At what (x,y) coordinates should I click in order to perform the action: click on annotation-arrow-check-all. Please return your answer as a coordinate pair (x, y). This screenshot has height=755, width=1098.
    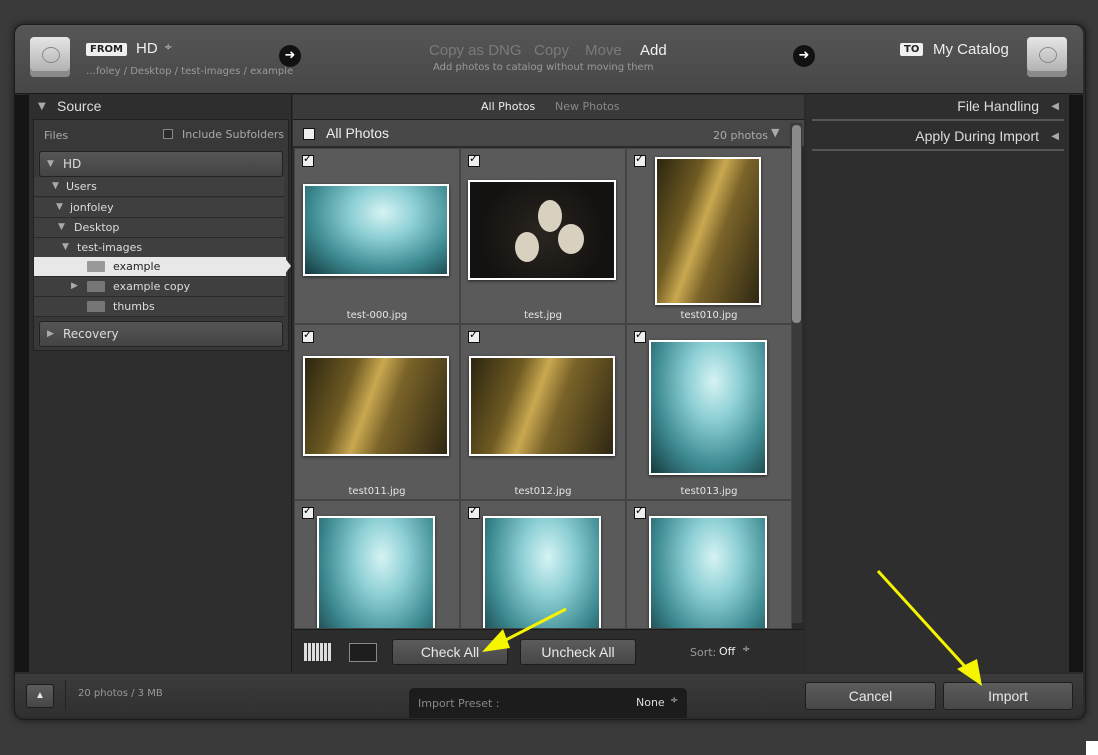
    Looking at the image, I should click on (524, 629).